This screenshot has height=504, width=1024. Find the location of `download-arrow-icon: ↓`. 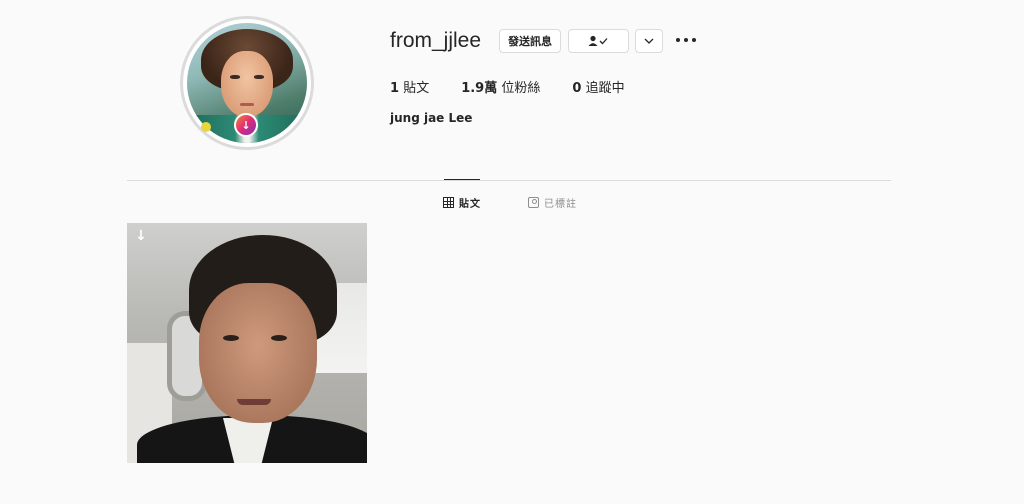

download-arrow-icon: ↓ is located at coordinates (141, 236).